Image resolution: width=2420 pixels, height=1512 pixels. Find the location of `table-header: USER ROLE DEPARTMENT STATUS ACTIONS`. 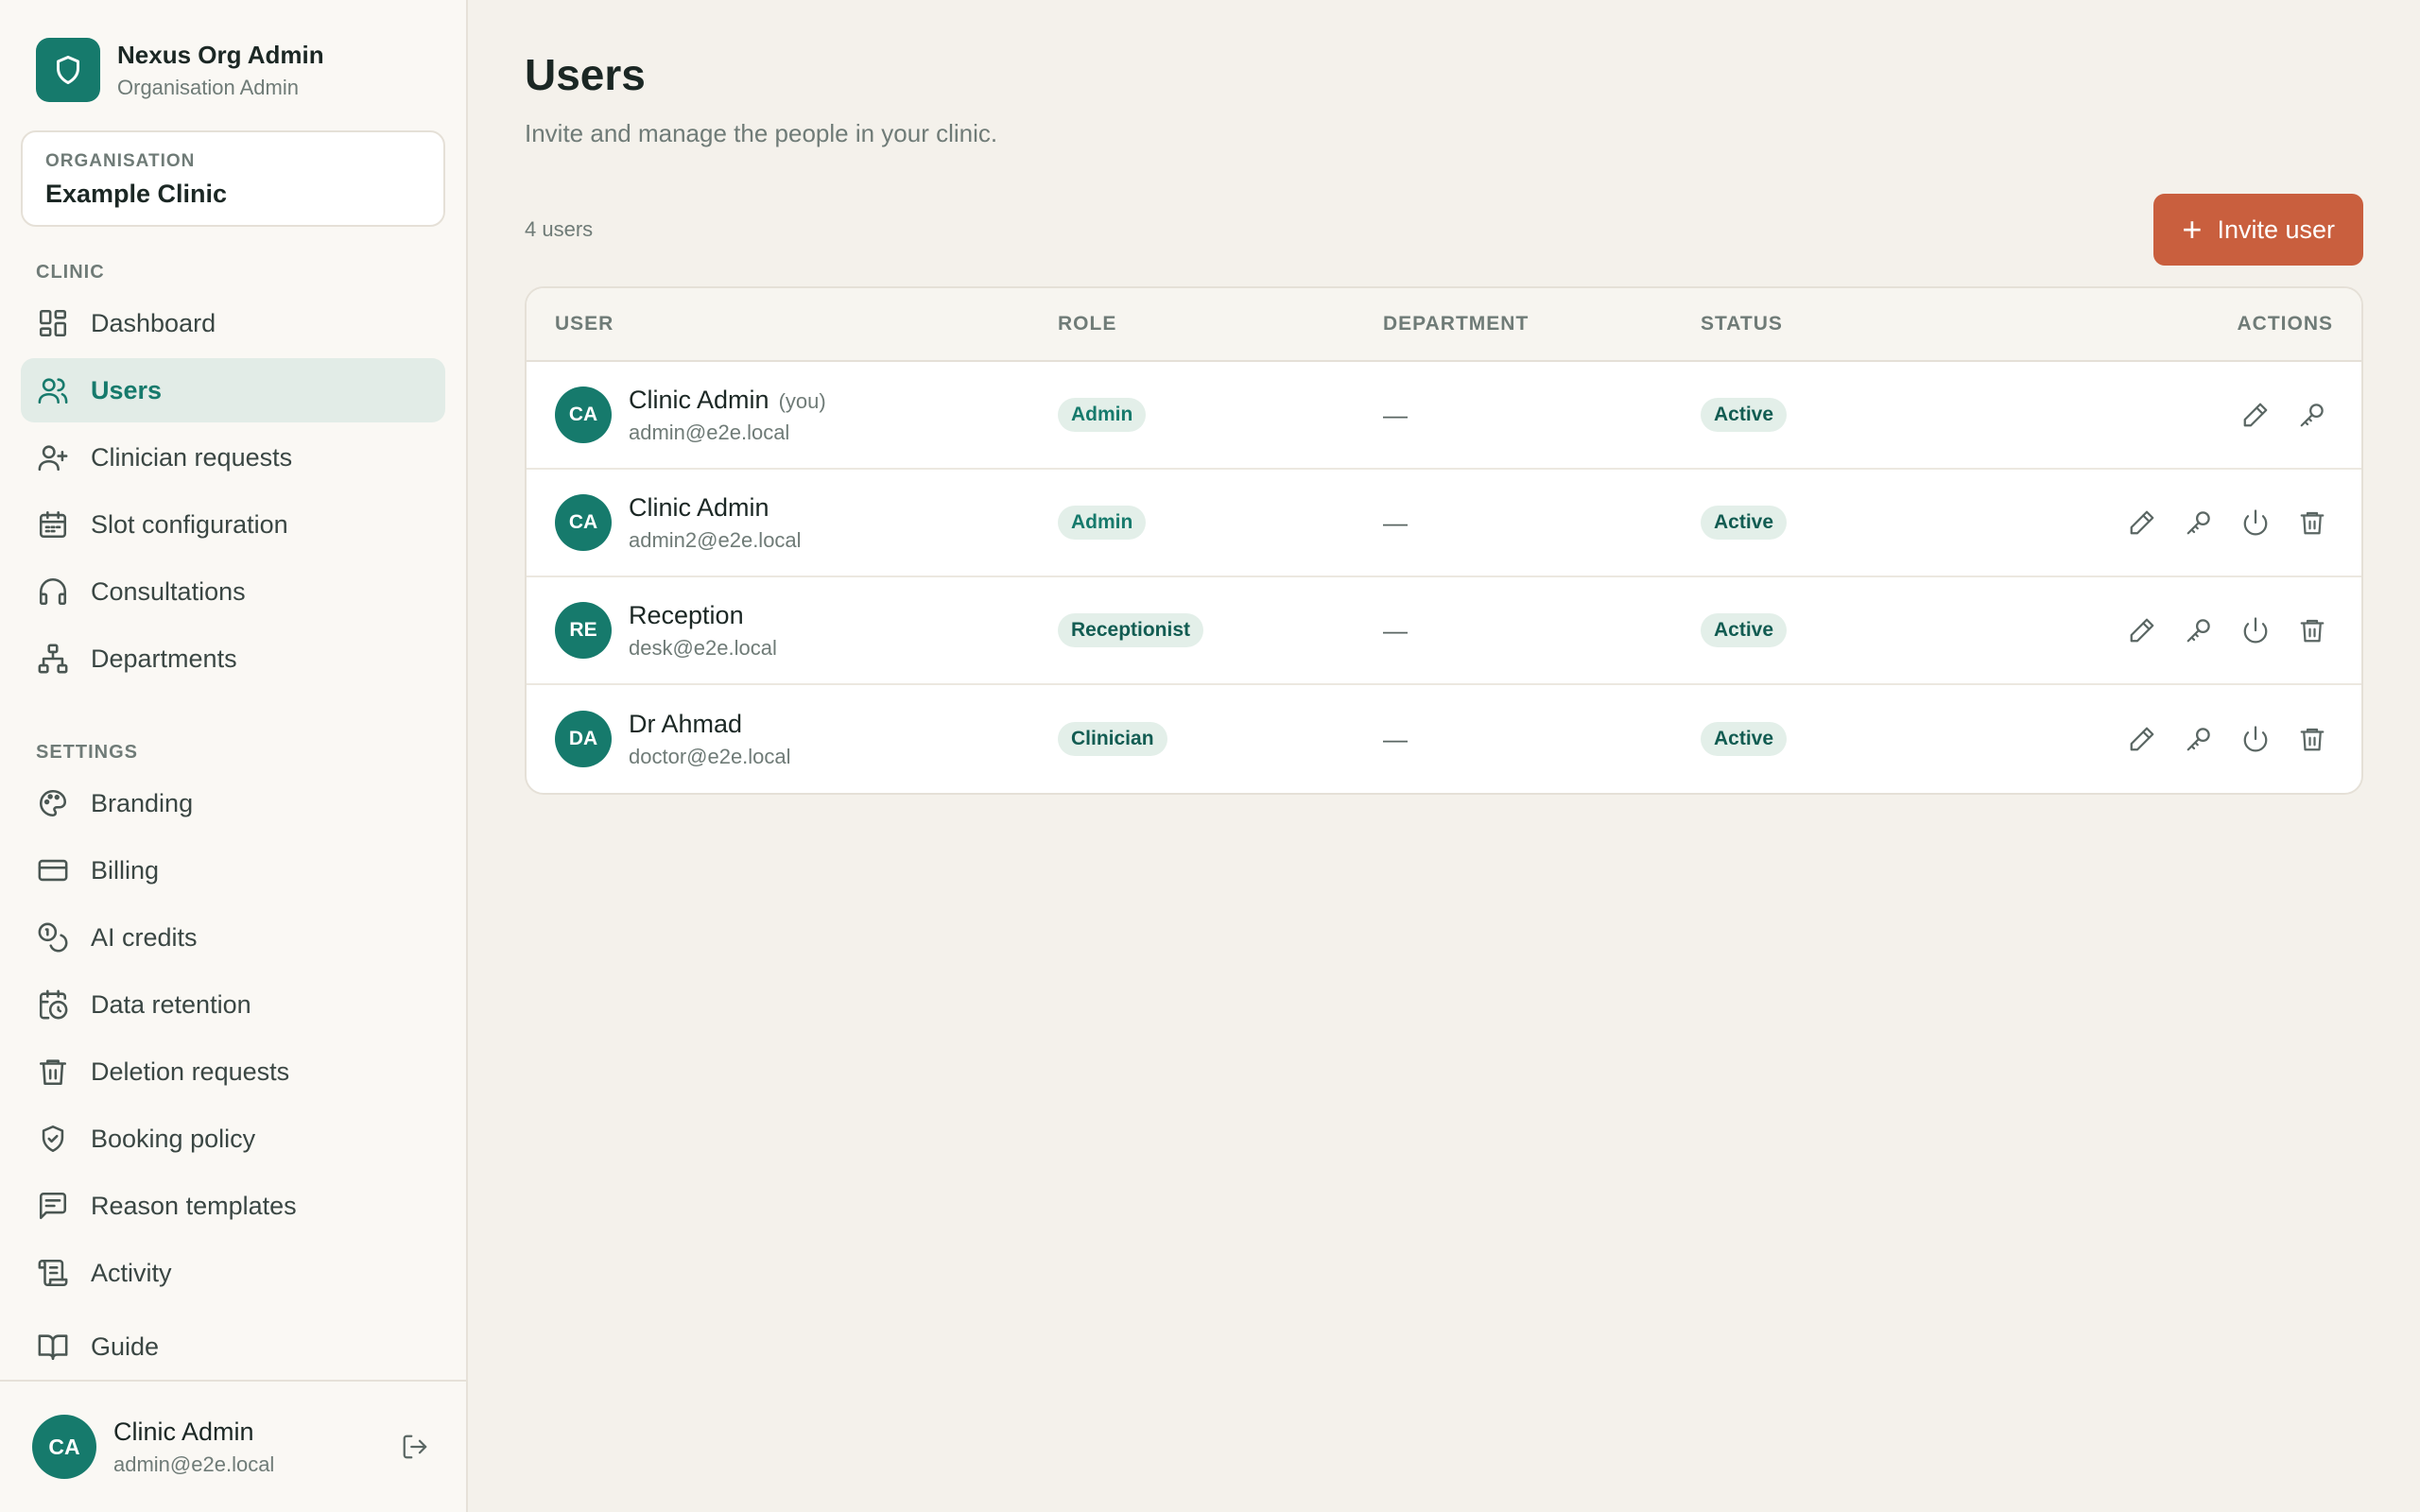

table-header: USER ROLE DEPARTMENT STATUS ACTIONS is located at coordinates (1444, 325).